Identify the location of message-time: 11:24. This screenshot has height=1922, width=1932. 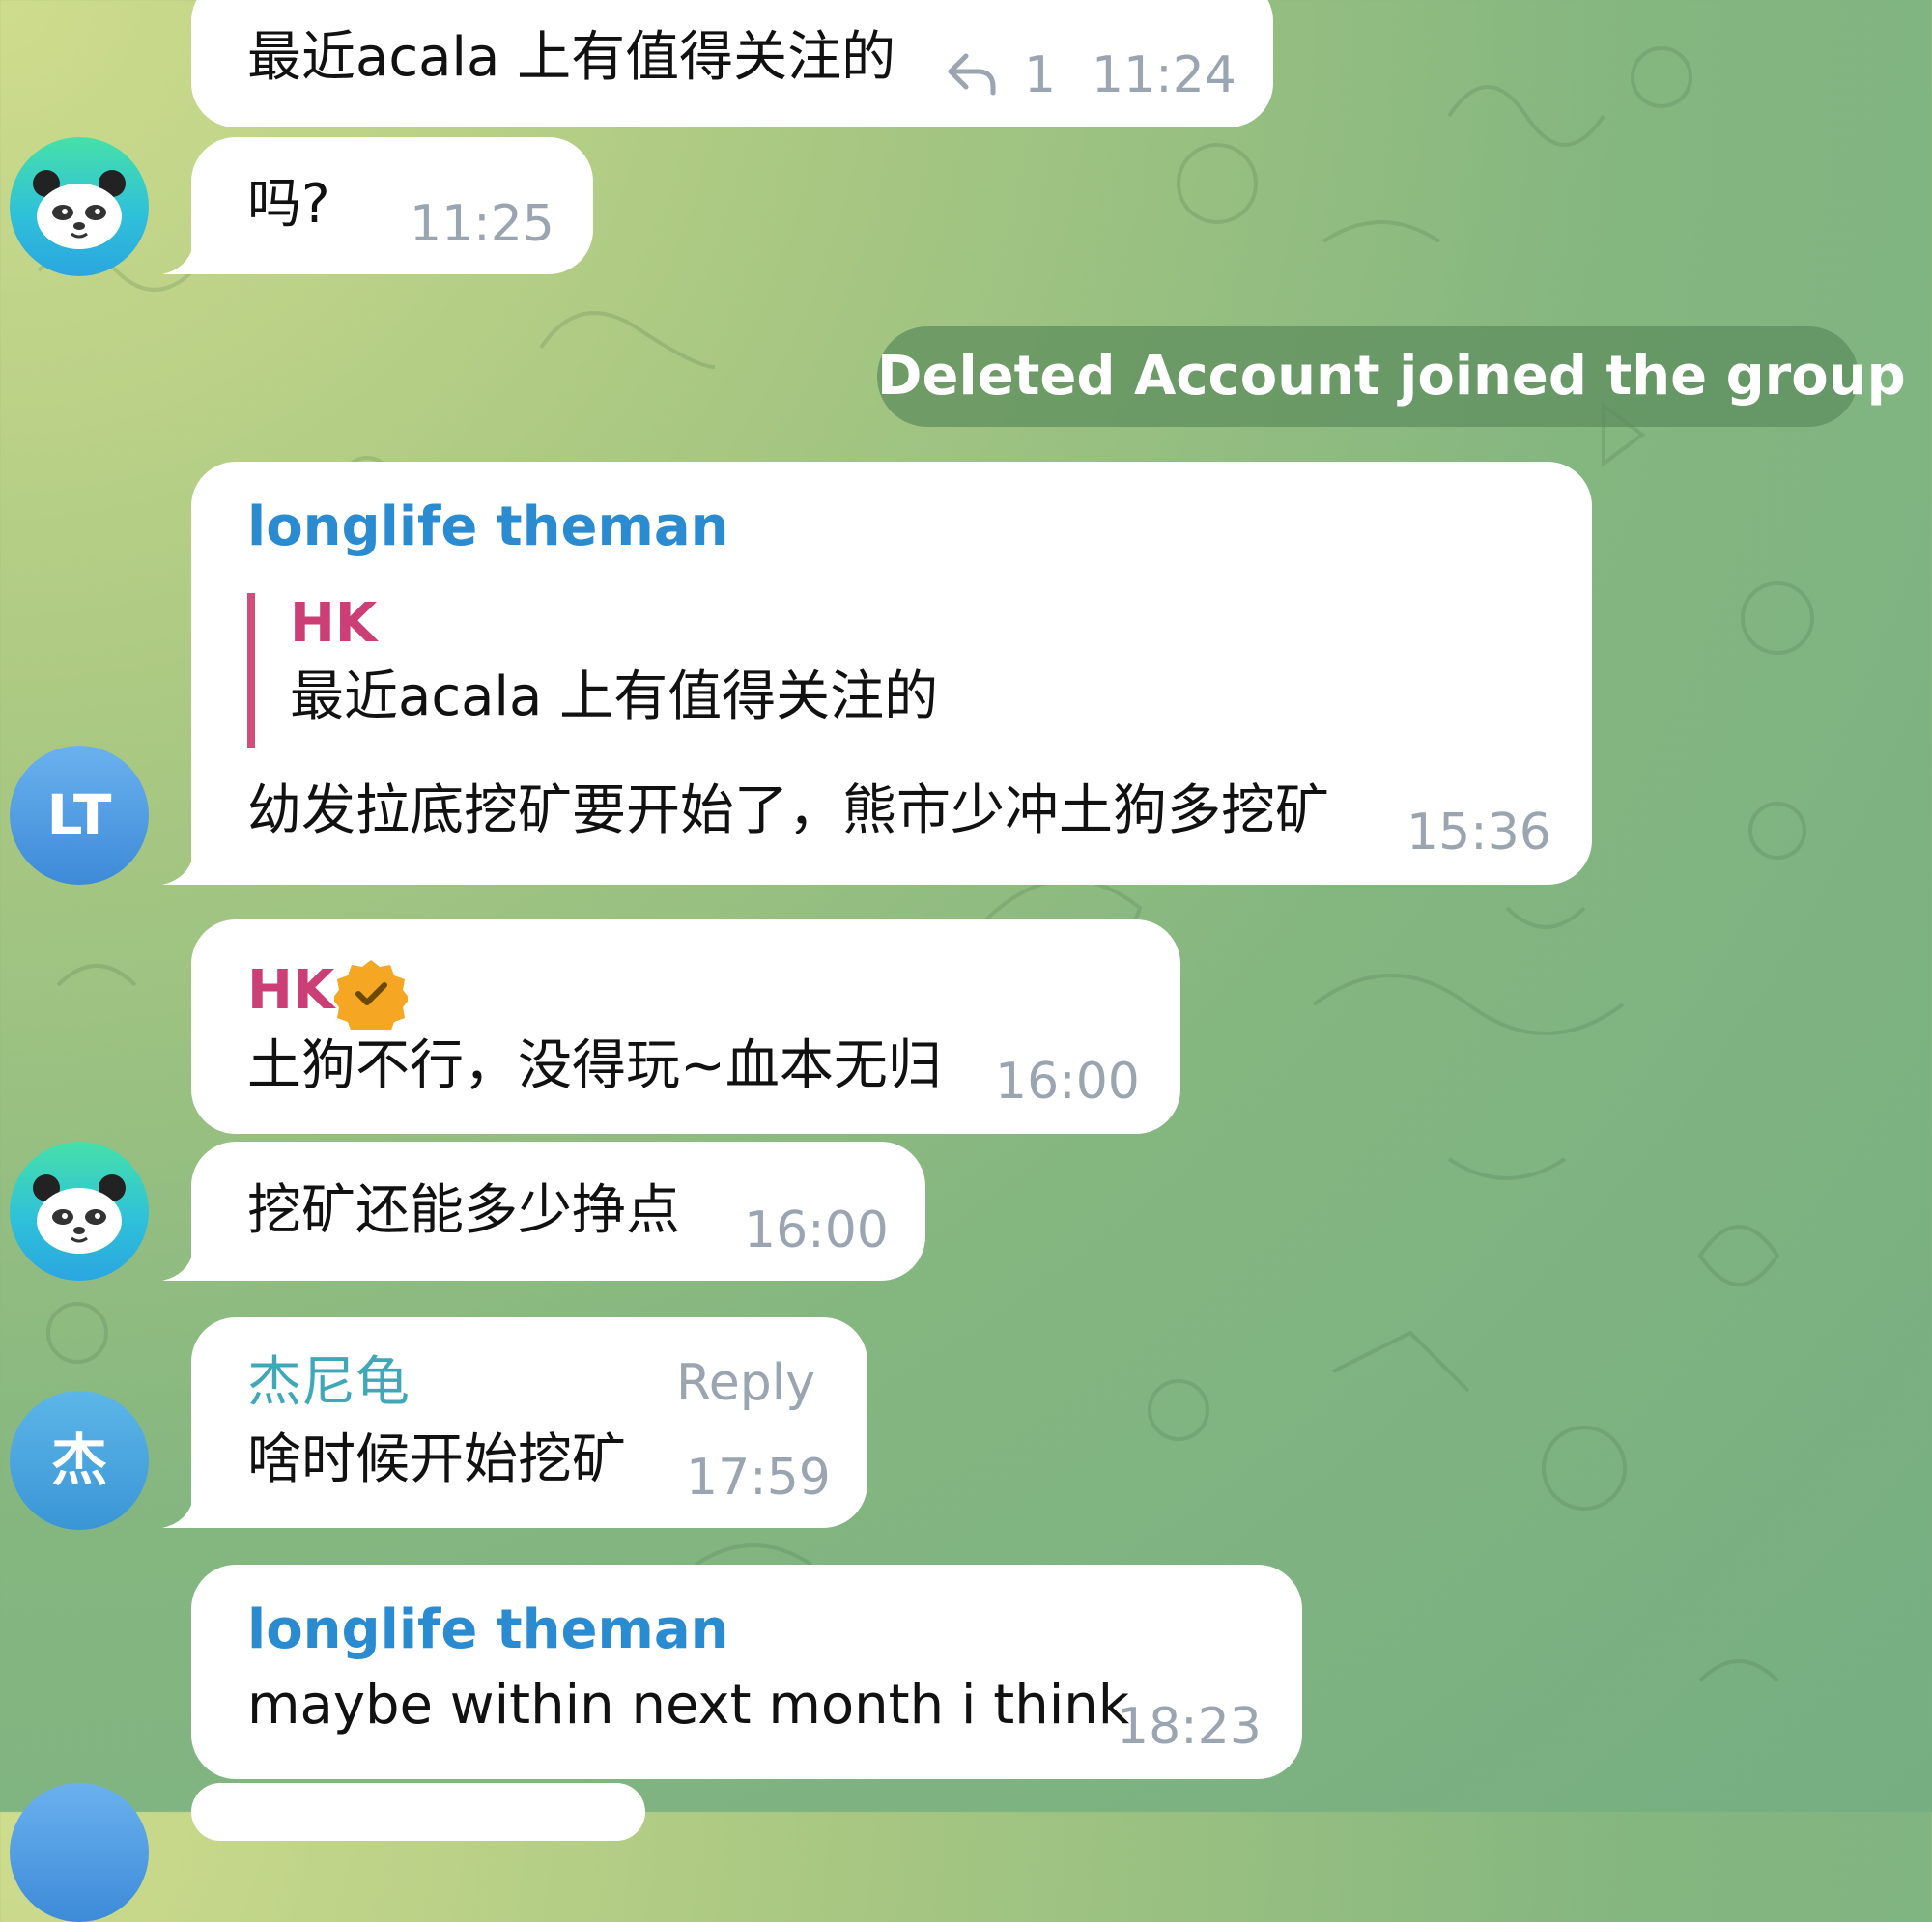
(1164, 75).